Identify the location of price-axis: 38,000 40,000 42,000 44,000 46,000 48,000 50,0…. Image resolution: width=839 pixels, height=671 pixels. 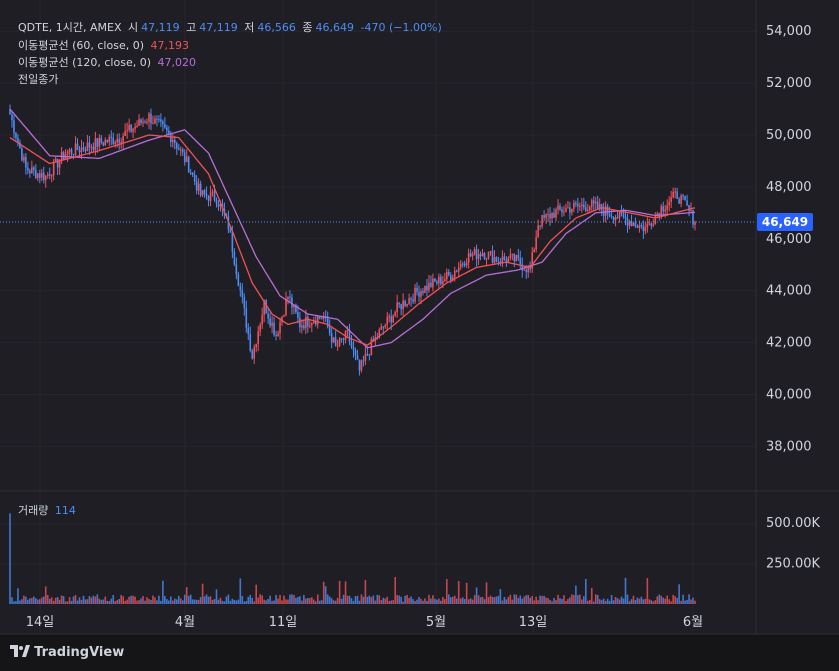
(789, 239).